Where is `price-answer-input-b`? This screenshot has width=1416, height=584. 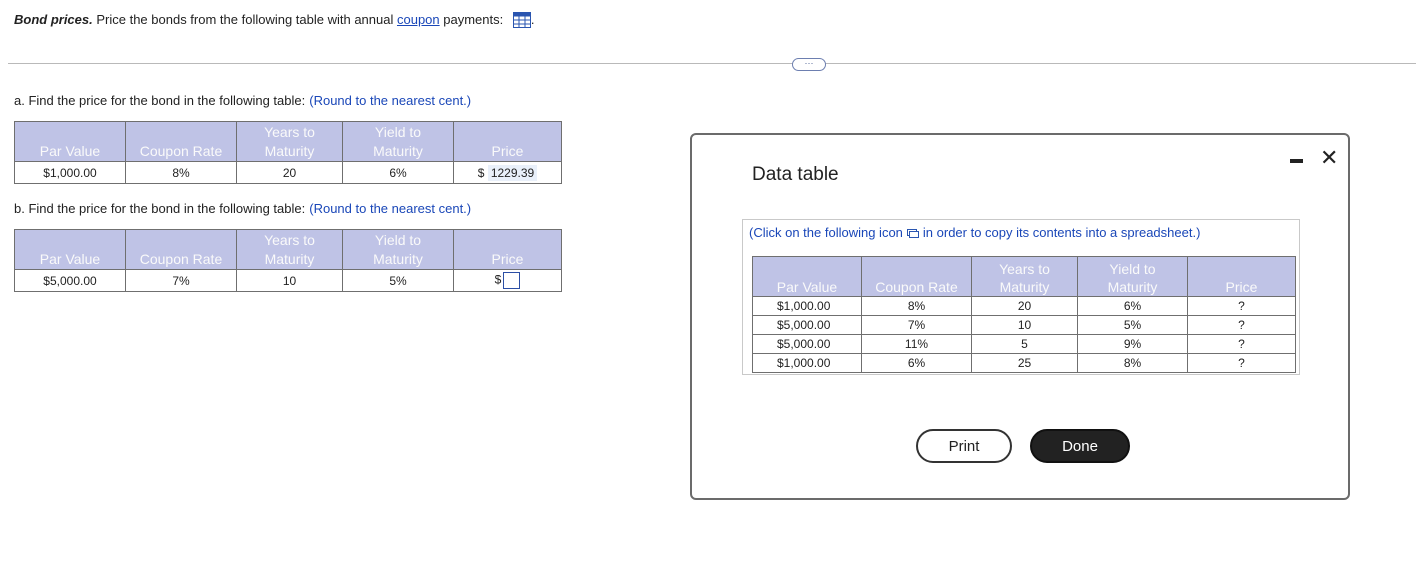 price-answer-input-b is located at coordinates (512, 280).